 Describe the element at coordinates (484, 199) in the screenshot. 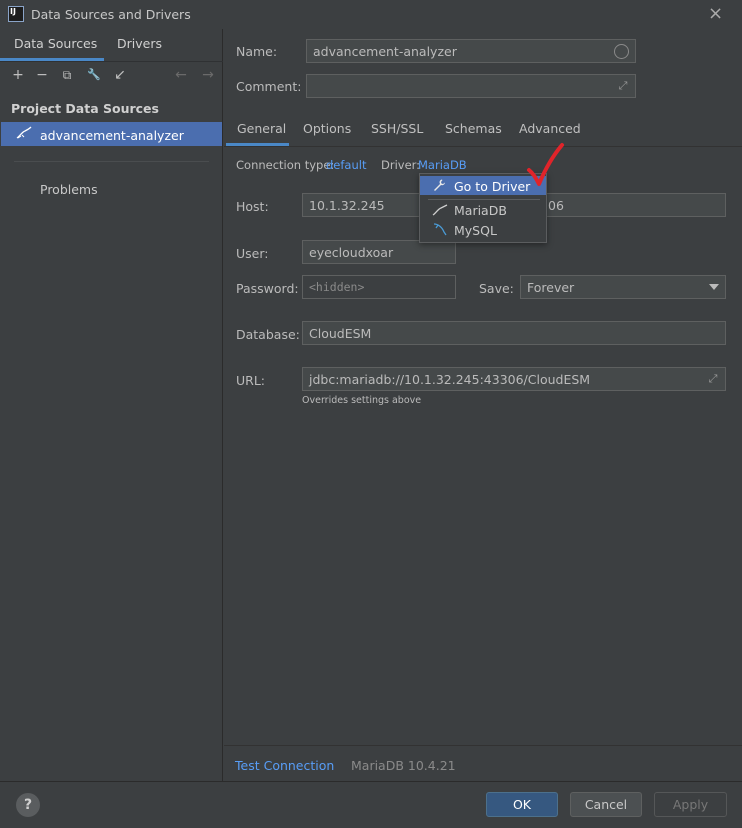

I see `popup-separator` at that location.